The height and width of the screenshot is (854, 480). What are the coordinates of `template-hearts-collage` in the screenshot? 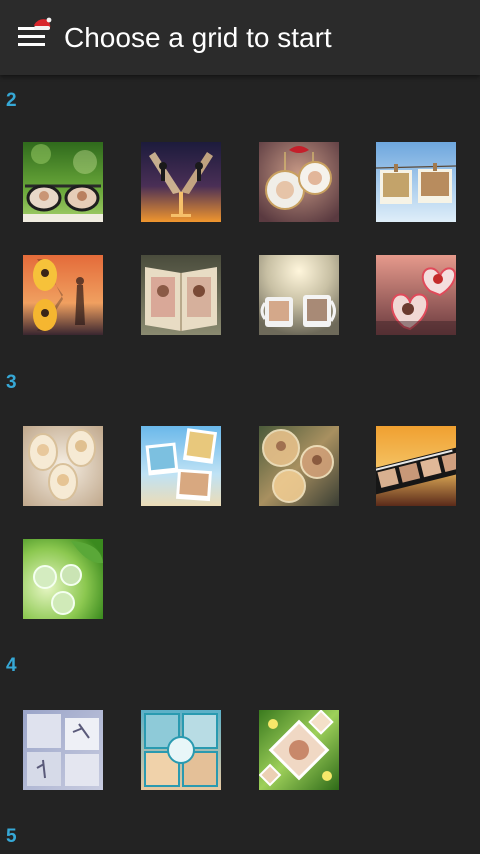 It's located at (416, 295).